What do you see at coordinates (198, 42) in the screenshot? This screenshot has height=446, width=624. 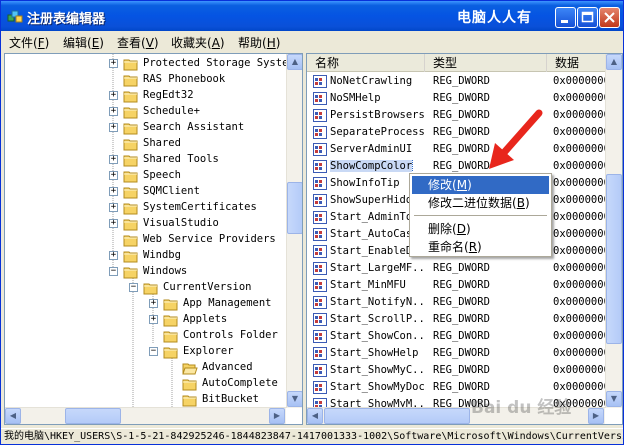 I see `menu-favorites: 收藏夹(A)` at bounding box center [198, 42].